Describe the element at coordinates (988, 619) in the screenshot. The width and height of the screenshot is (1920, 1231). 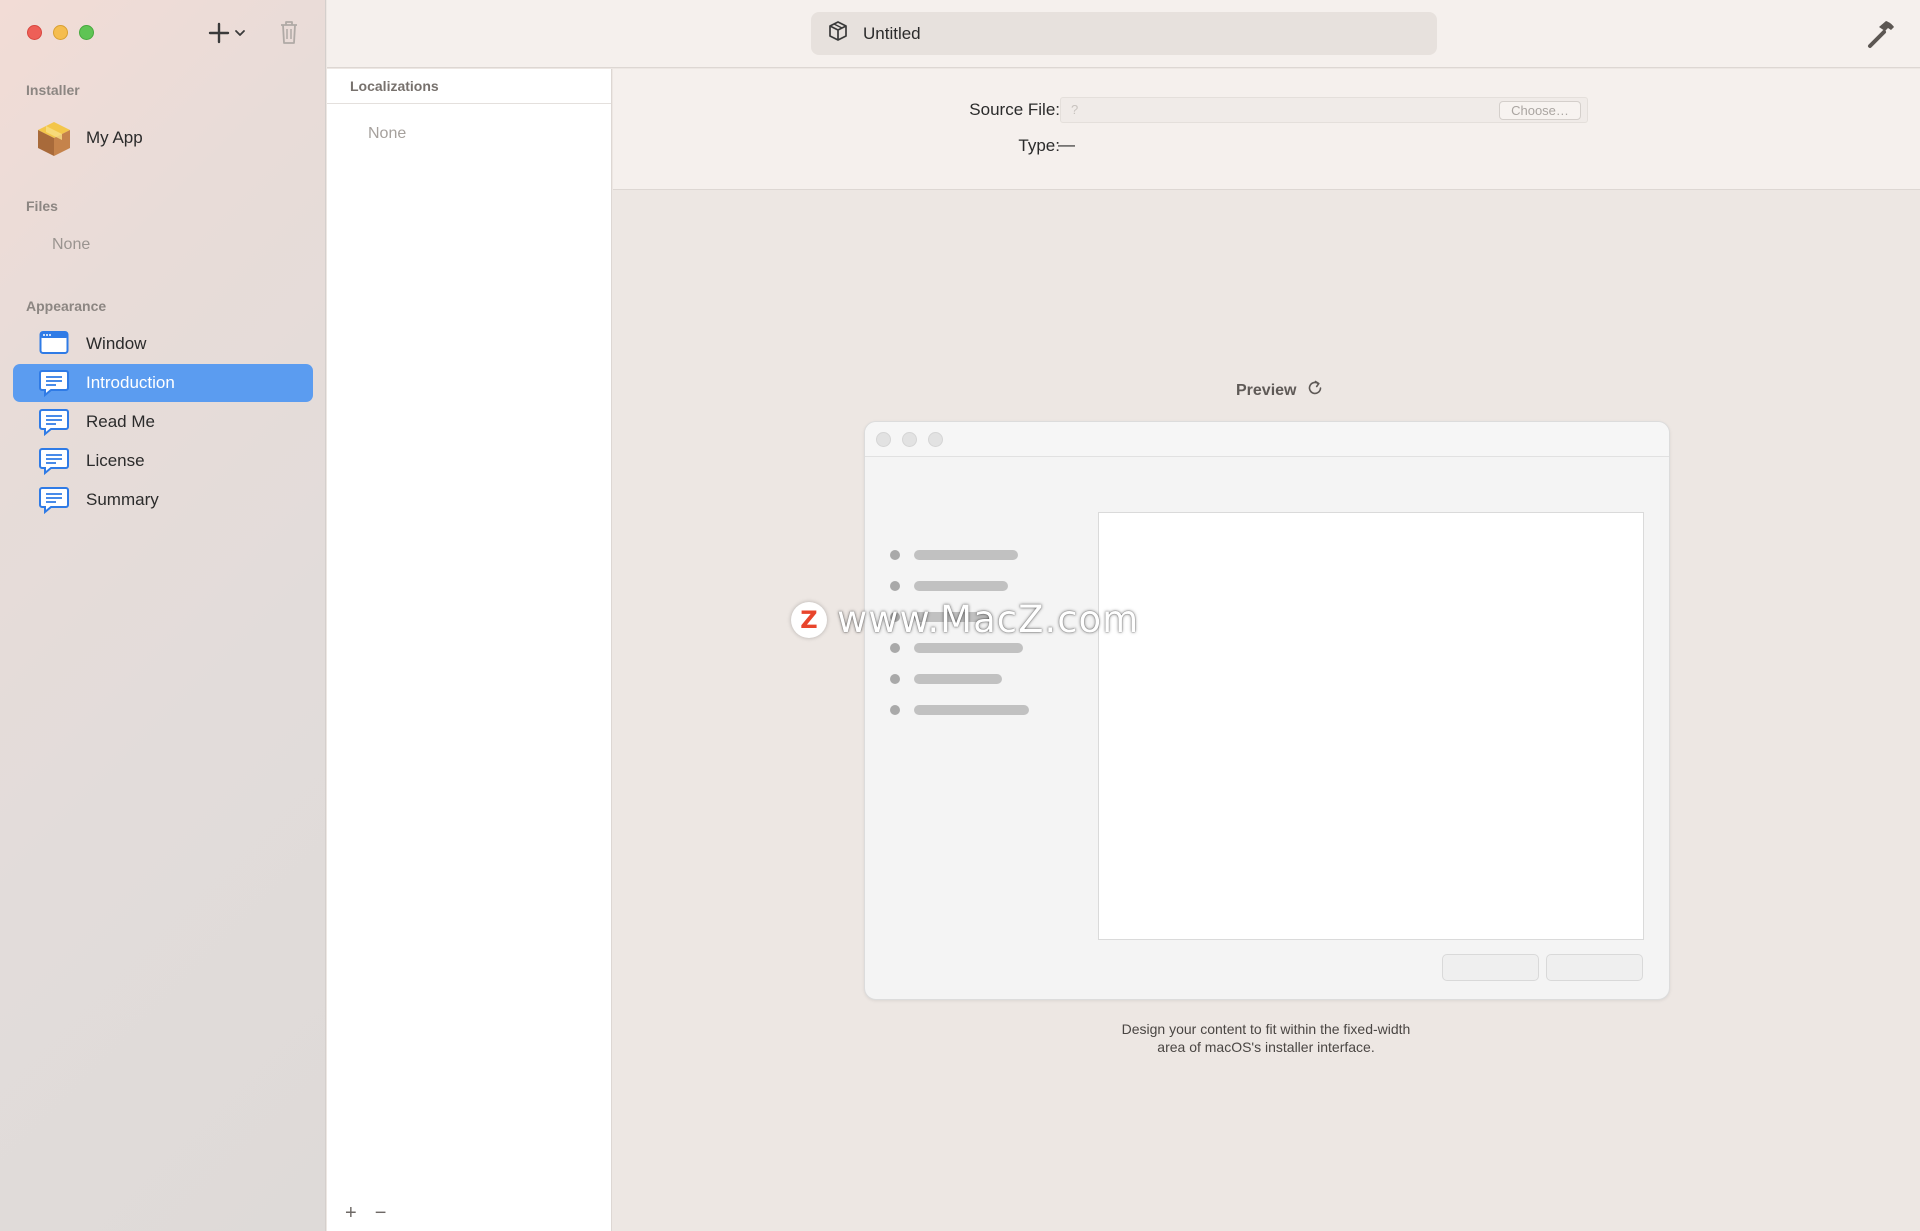
I see `watermark-text: www.MacZ.com` at that location.